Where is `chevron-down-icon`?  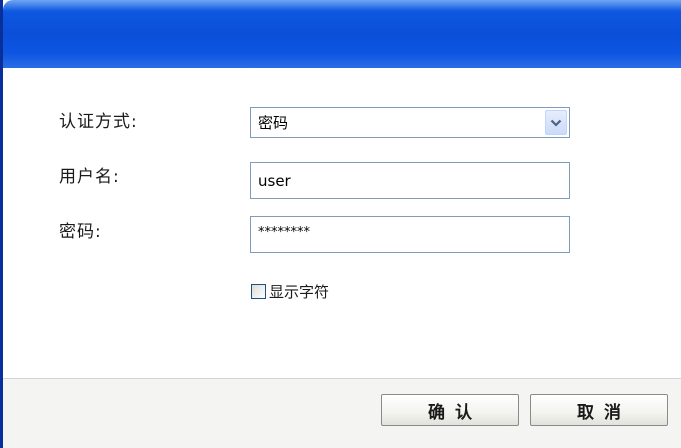
chevron-down-icon is located at coordinates (556, 122).